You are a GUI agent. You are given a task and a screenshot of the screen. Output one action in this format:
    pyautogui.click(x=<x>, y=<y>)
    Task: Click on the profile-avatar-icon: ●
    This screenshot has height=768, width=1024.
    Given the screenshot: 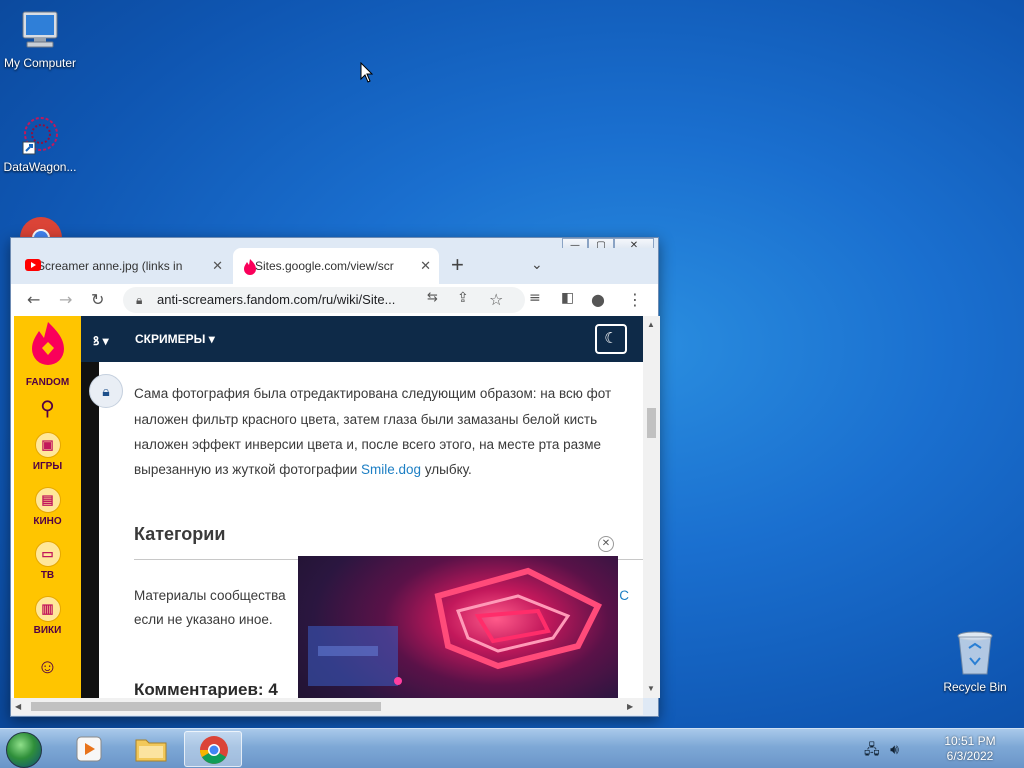 What is the action you would take?
    pyautogui.click(x=598, y=299)
    